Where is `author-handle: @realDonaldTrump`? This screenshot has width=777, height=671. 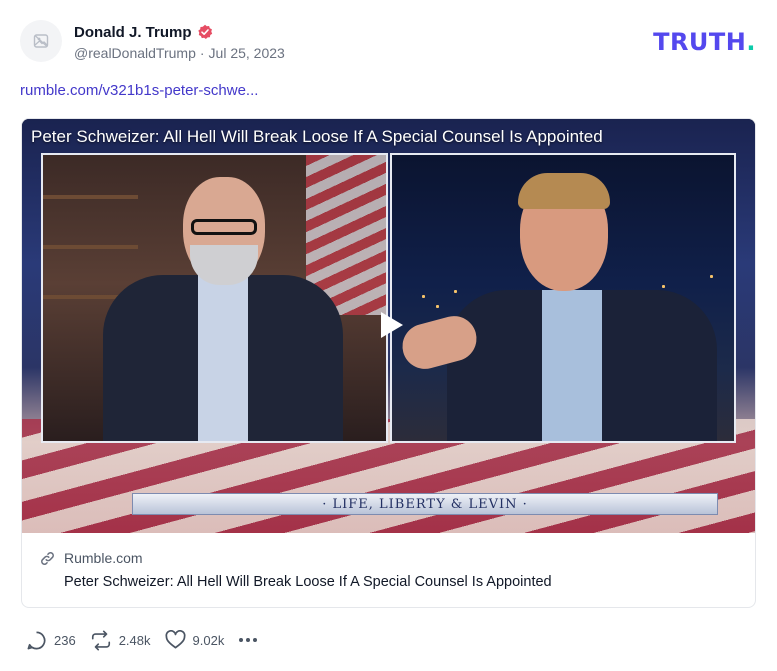
author-handle: @realDonaldTrump is located at coordinates (135, 53).